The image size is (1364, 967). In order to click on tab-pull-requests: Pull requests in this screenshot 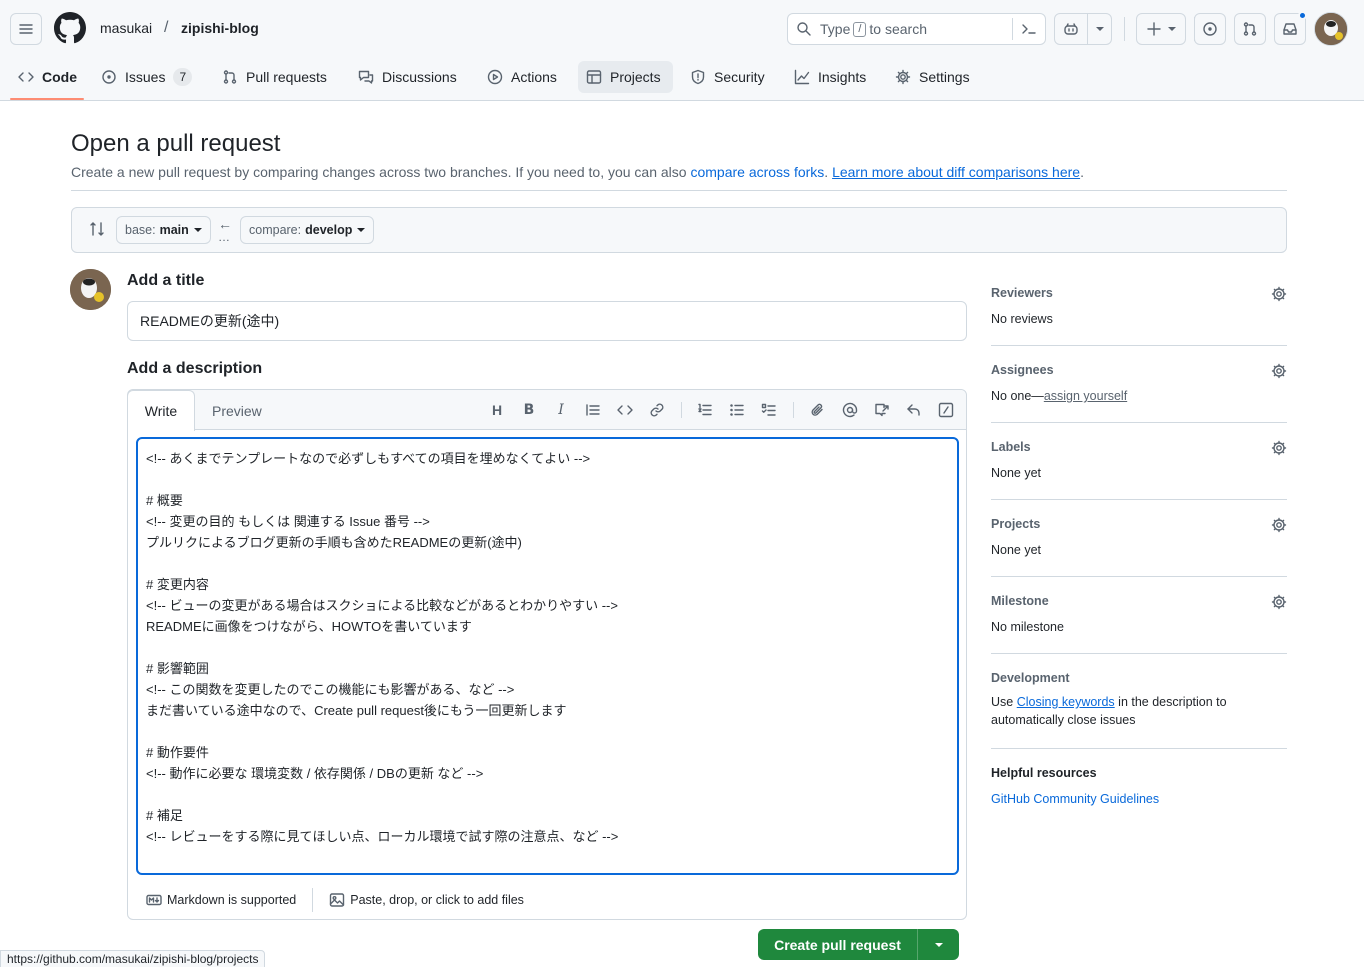, I will do `click(274, 77)`.